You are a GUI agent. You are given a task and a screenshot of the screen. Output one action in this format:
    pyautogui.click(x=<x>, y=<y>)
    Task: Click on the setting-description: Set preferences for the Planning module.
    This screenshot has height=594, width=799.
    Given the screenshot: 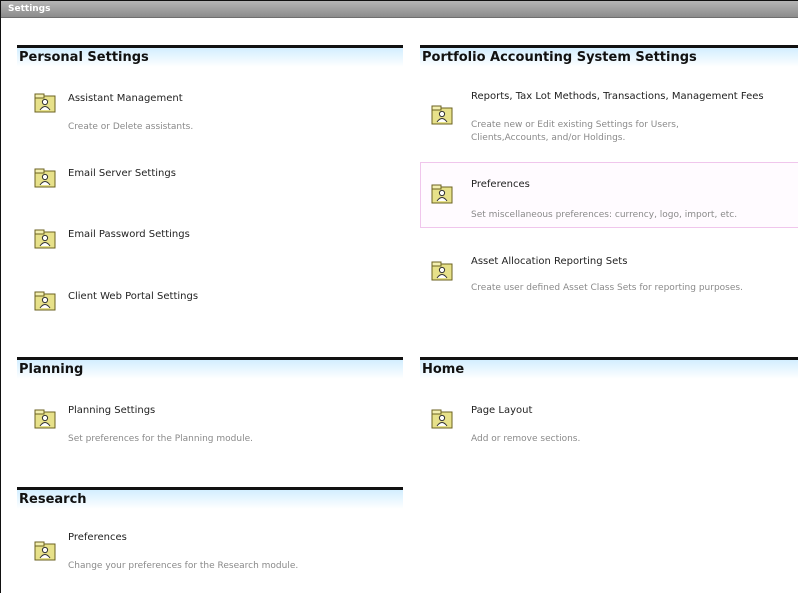 What is the action you would take?
    pyautogui.click(x=160, y=439)
    